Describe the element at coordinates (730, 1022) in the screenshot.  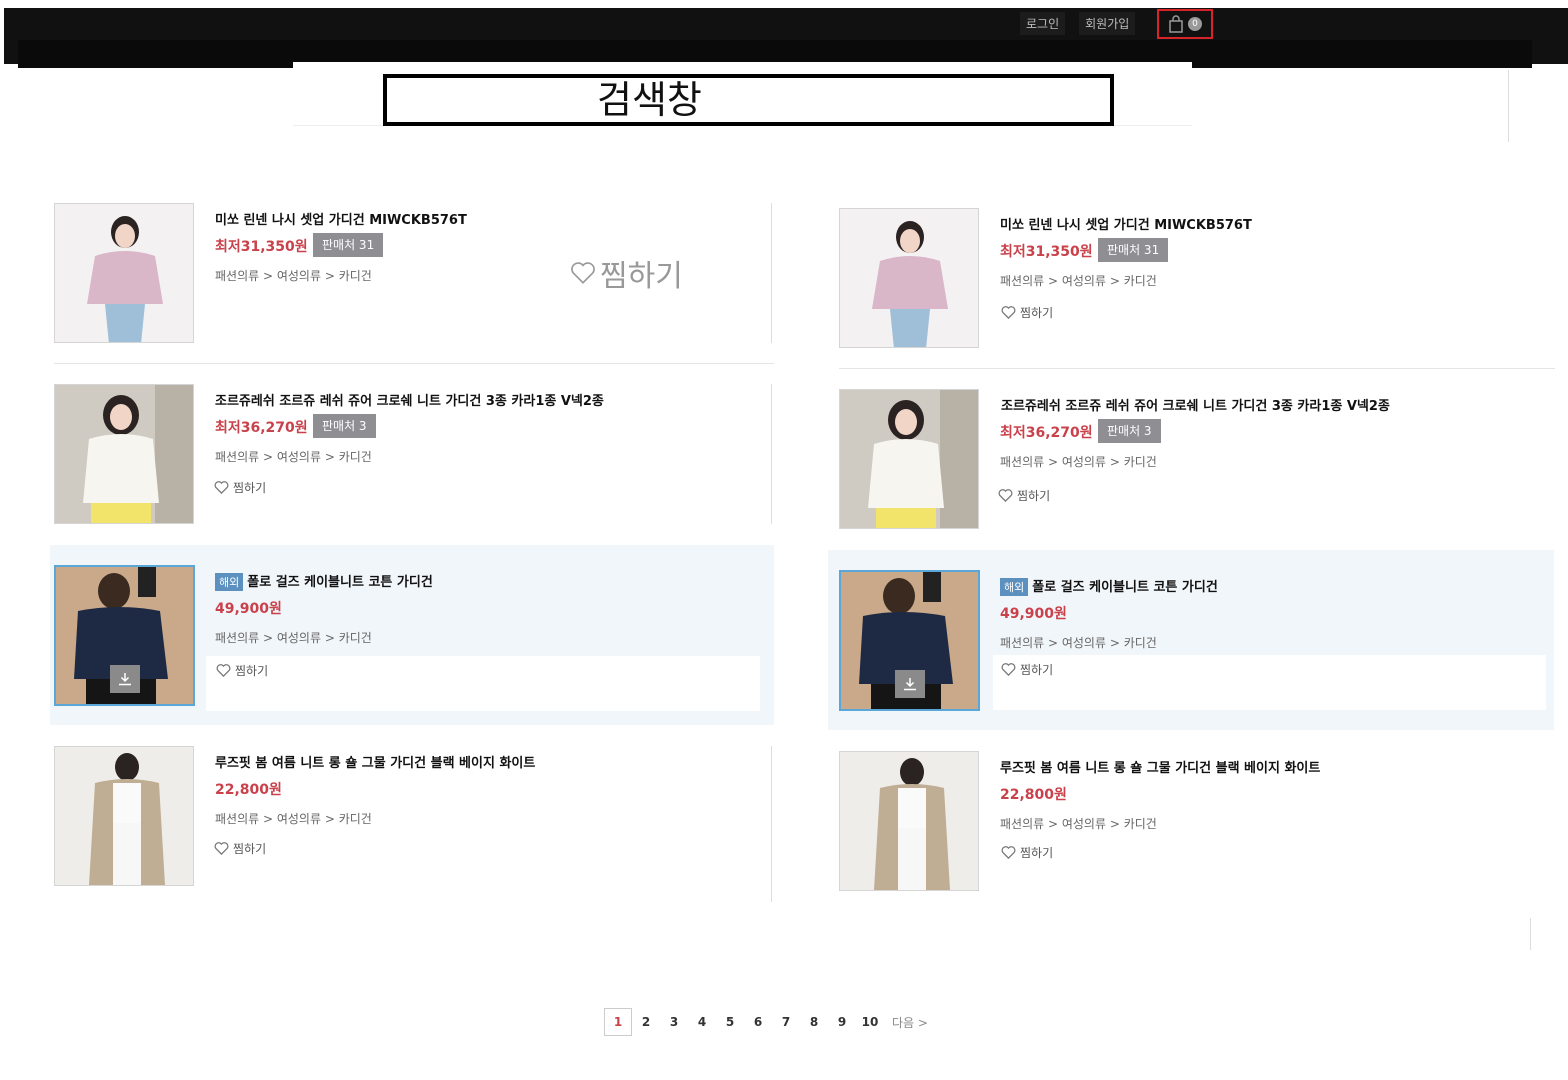
I see `page-5-link: 5` at that location.